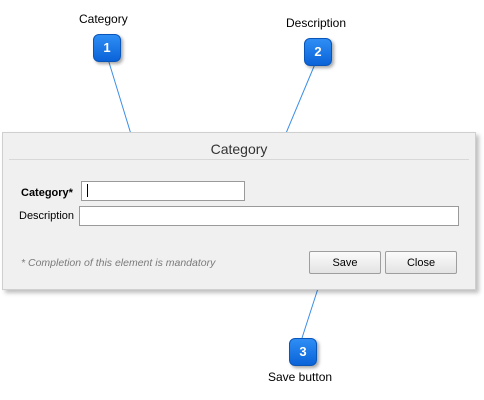  Describe the element at coordinates (107, 48) in the screenshot. I see `callout-badge-1: 1` at that location.